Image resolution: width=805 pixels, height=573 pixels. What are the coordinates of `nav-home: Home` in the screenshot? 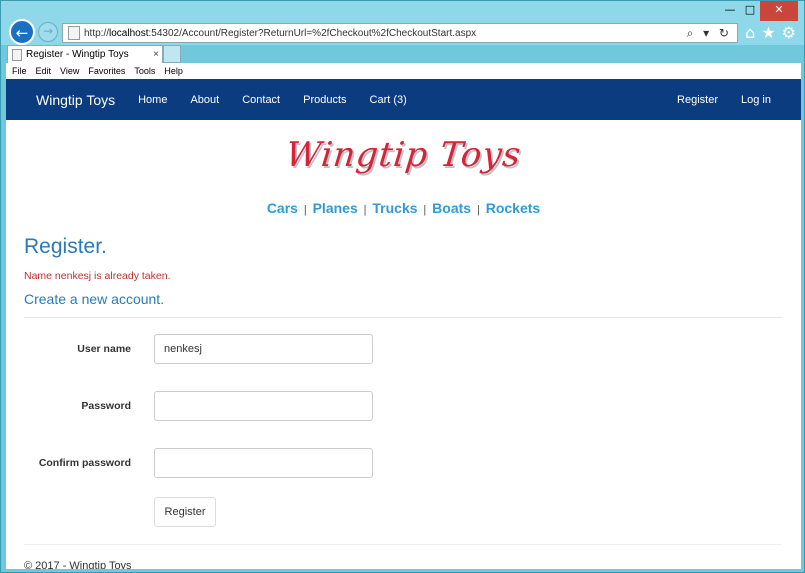 It's located at (152, 100).